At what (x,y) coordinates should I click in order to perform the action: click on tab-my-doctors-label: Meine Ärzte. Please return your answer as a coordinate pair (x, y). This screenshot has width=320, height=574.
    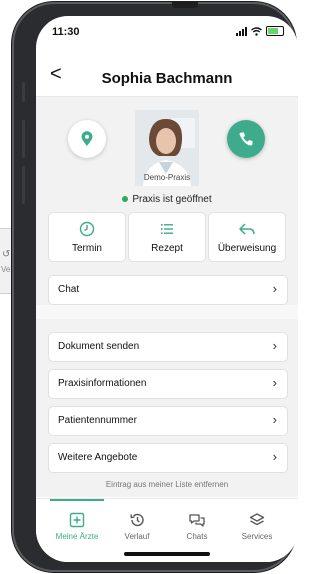
    Looking at the image, I should click on (77, 536).